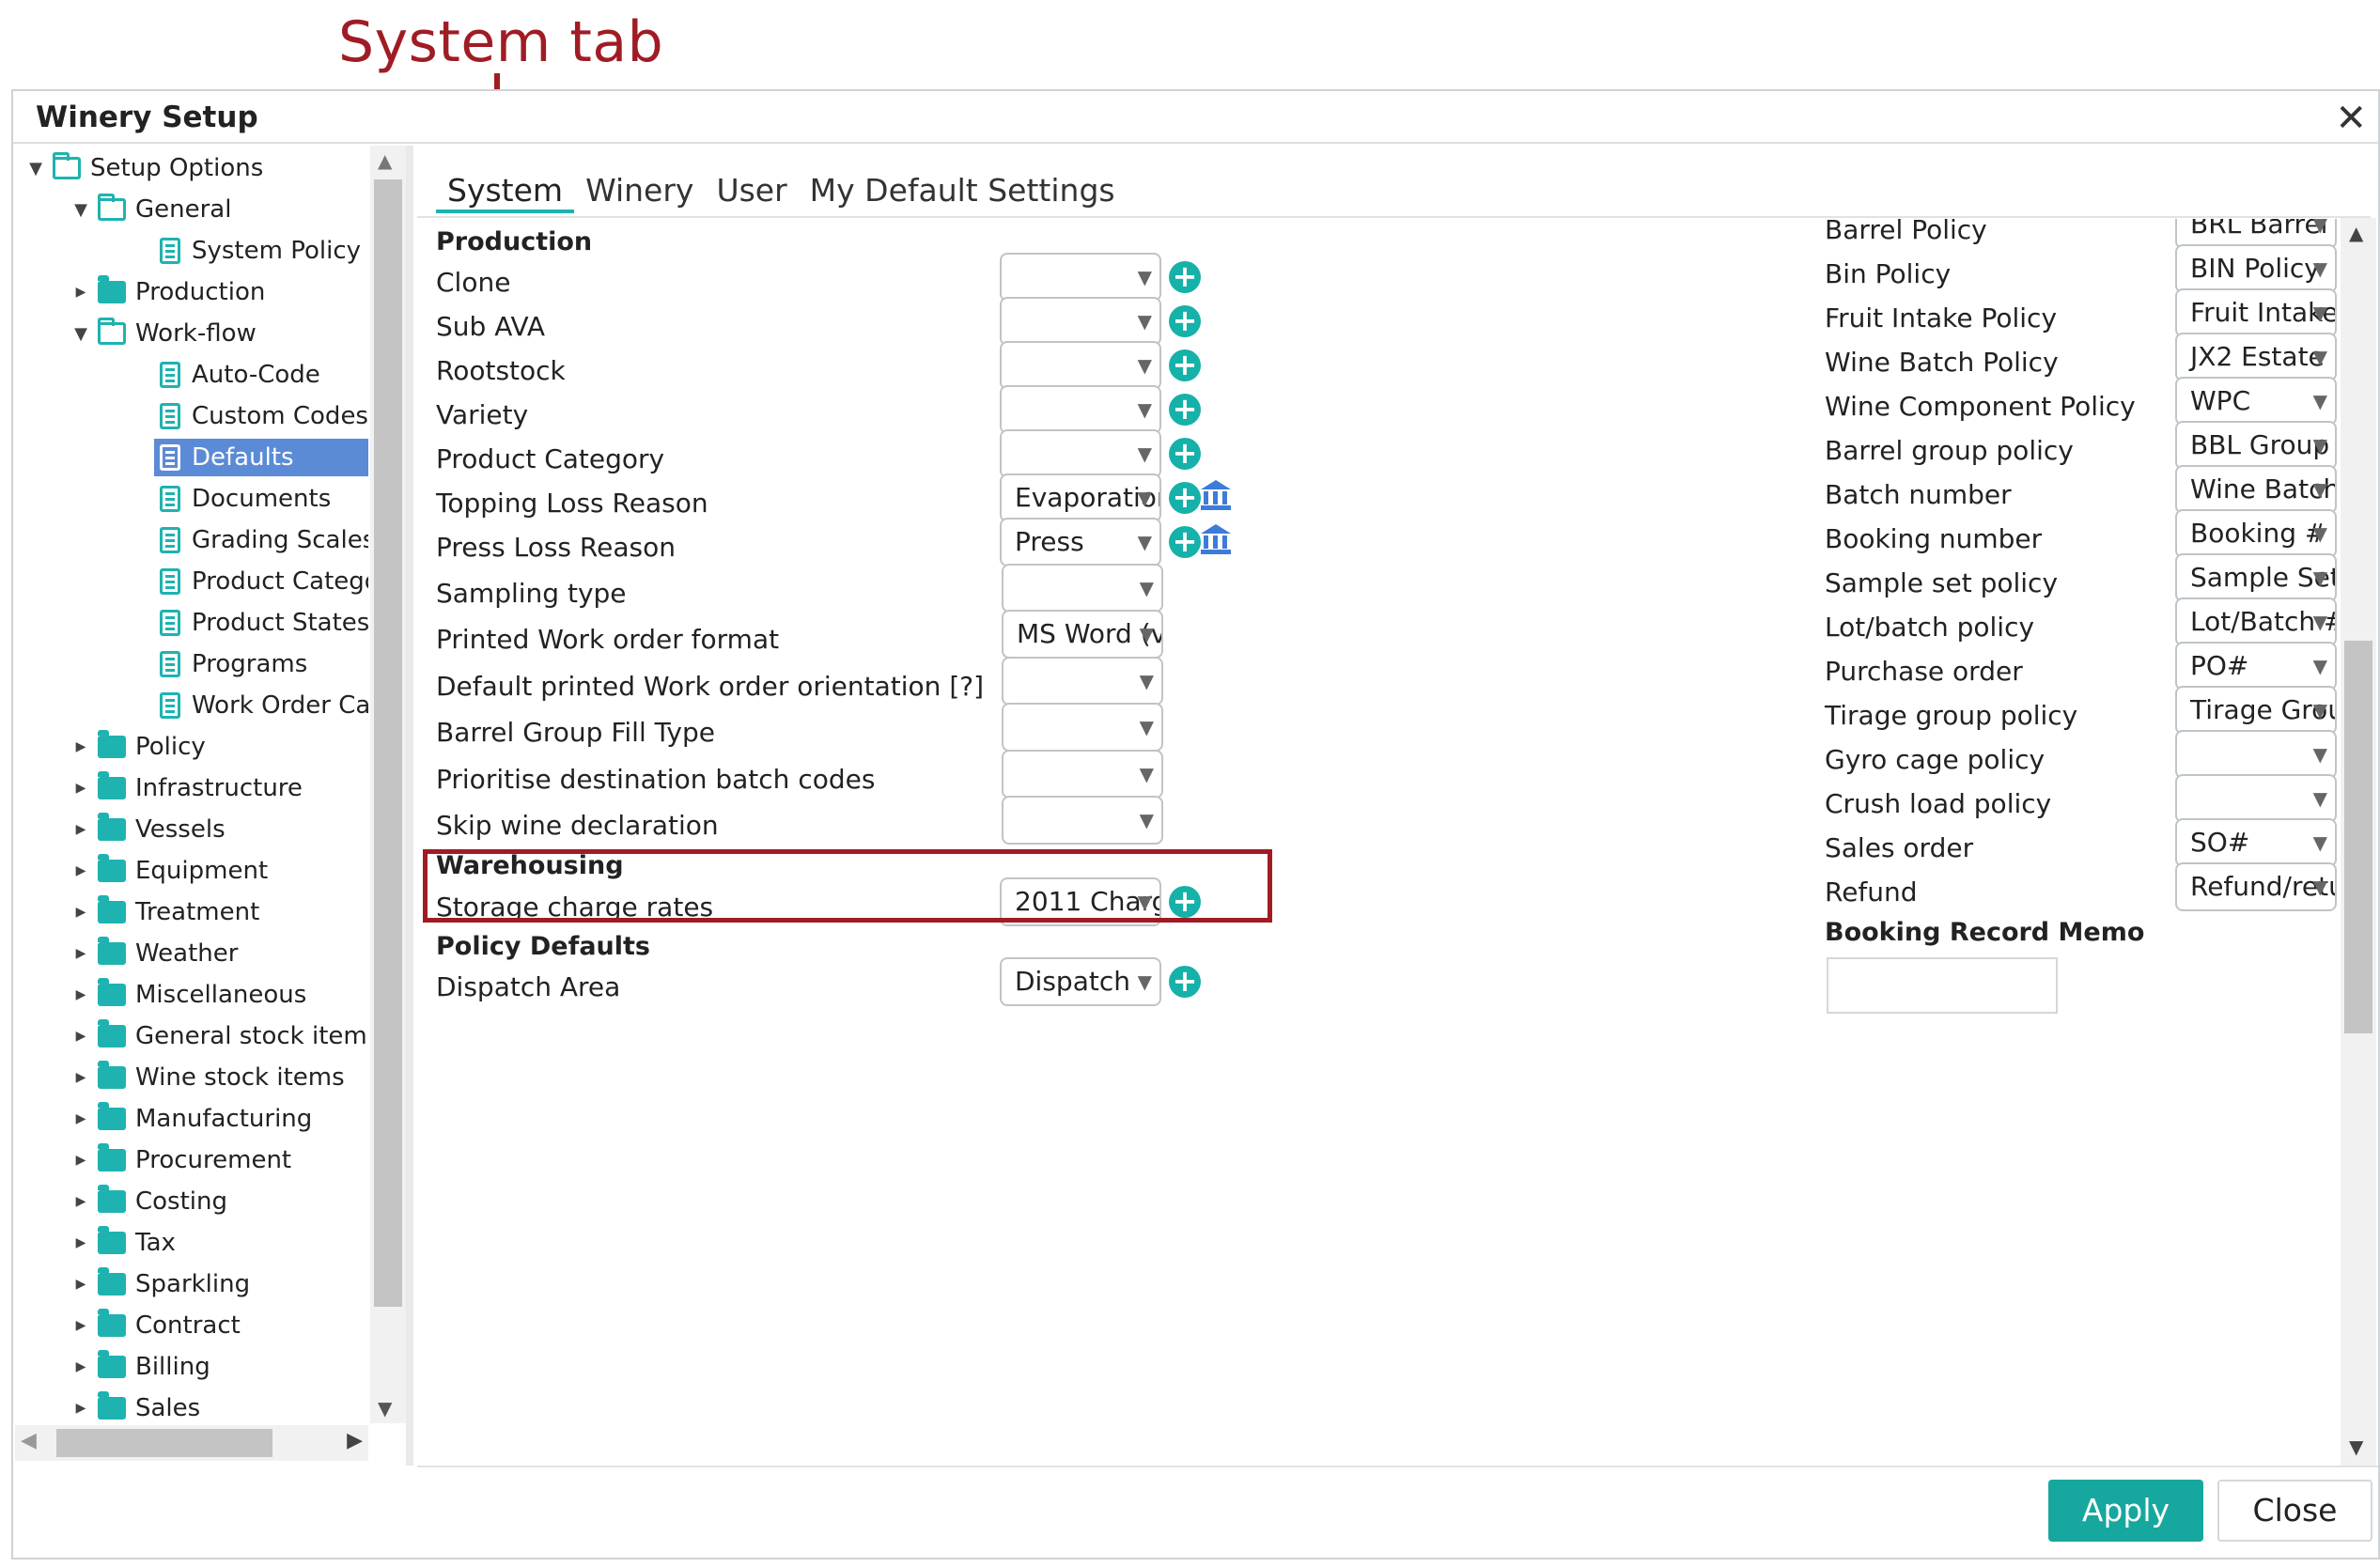 This screenshot has width=2380, height=1567. Describe the element at coordinates (963, 193) in the screenshot. I see `tab-my-default-settings: My Default Settings` at that location.